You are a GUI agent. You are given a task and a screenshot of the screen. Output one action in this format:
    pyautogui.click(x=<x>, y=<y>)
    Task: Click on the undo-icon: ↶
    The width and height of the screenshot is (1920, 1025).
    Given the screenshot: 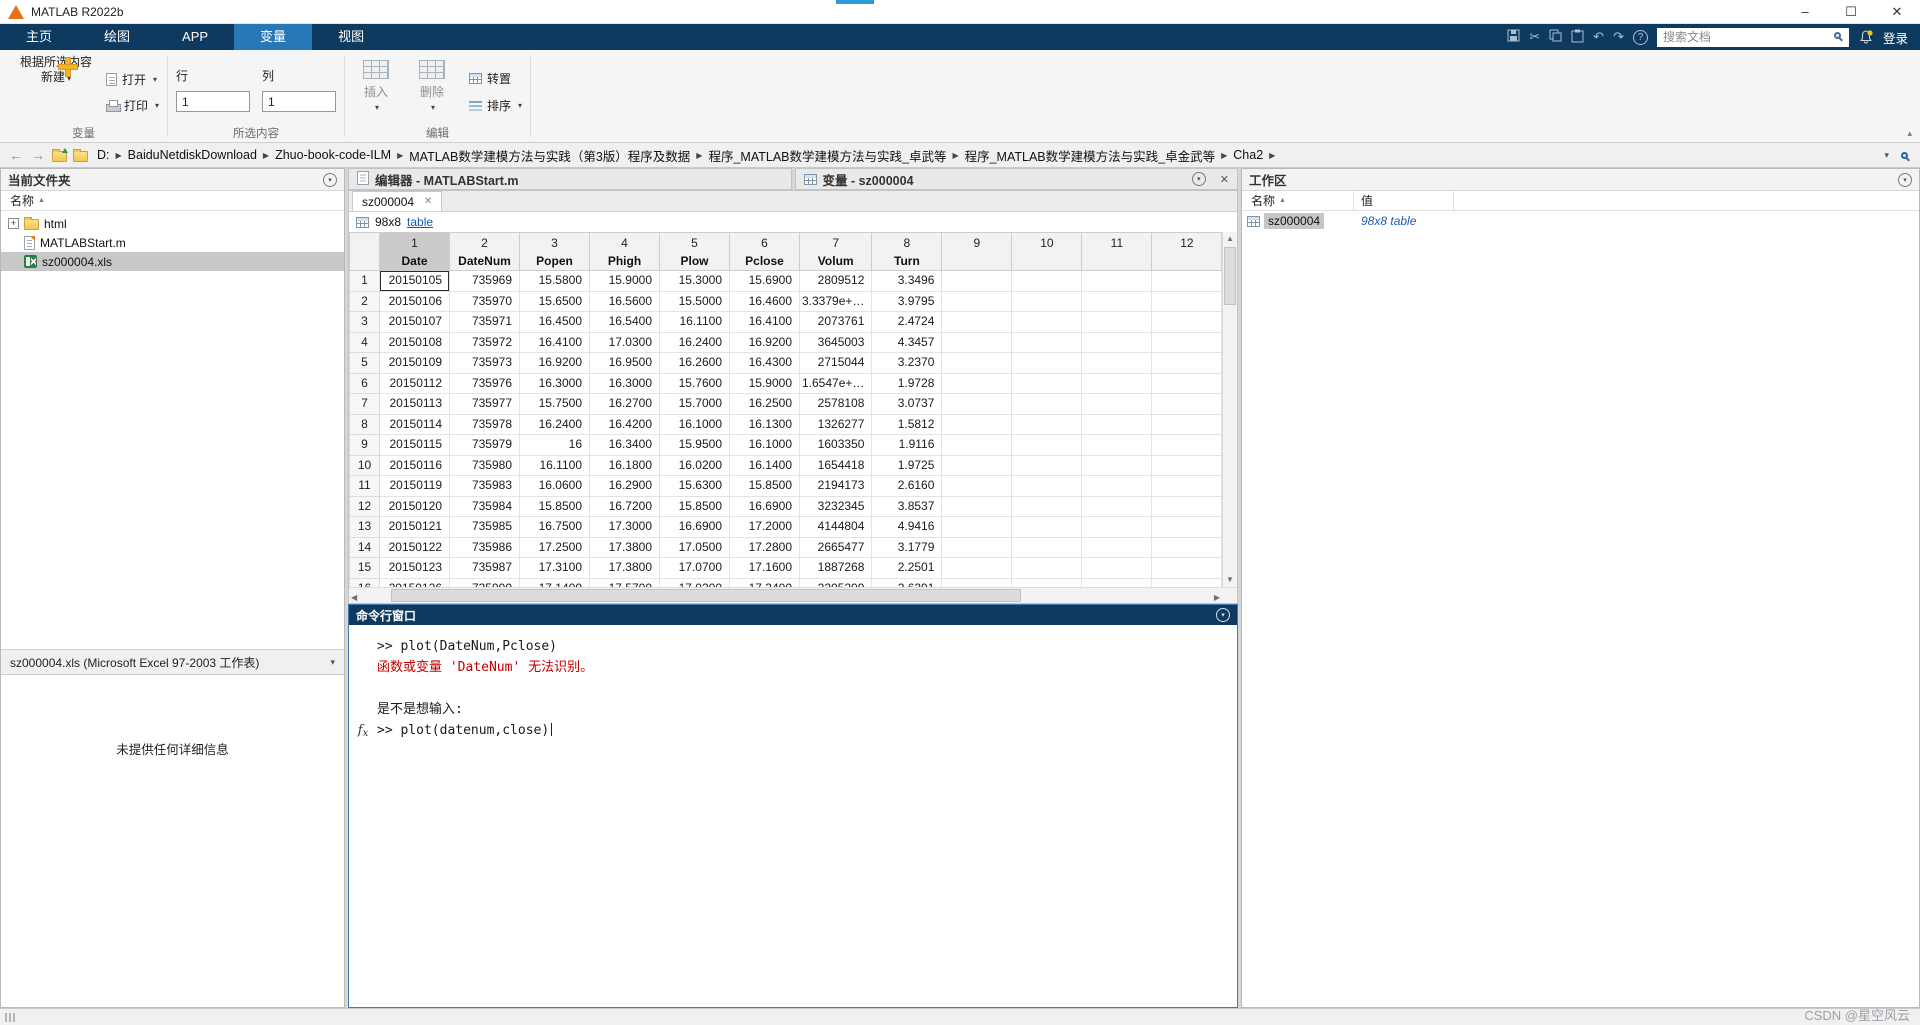 What is the action you would take?
    pyautogui.click(x=1598, y=37)
    